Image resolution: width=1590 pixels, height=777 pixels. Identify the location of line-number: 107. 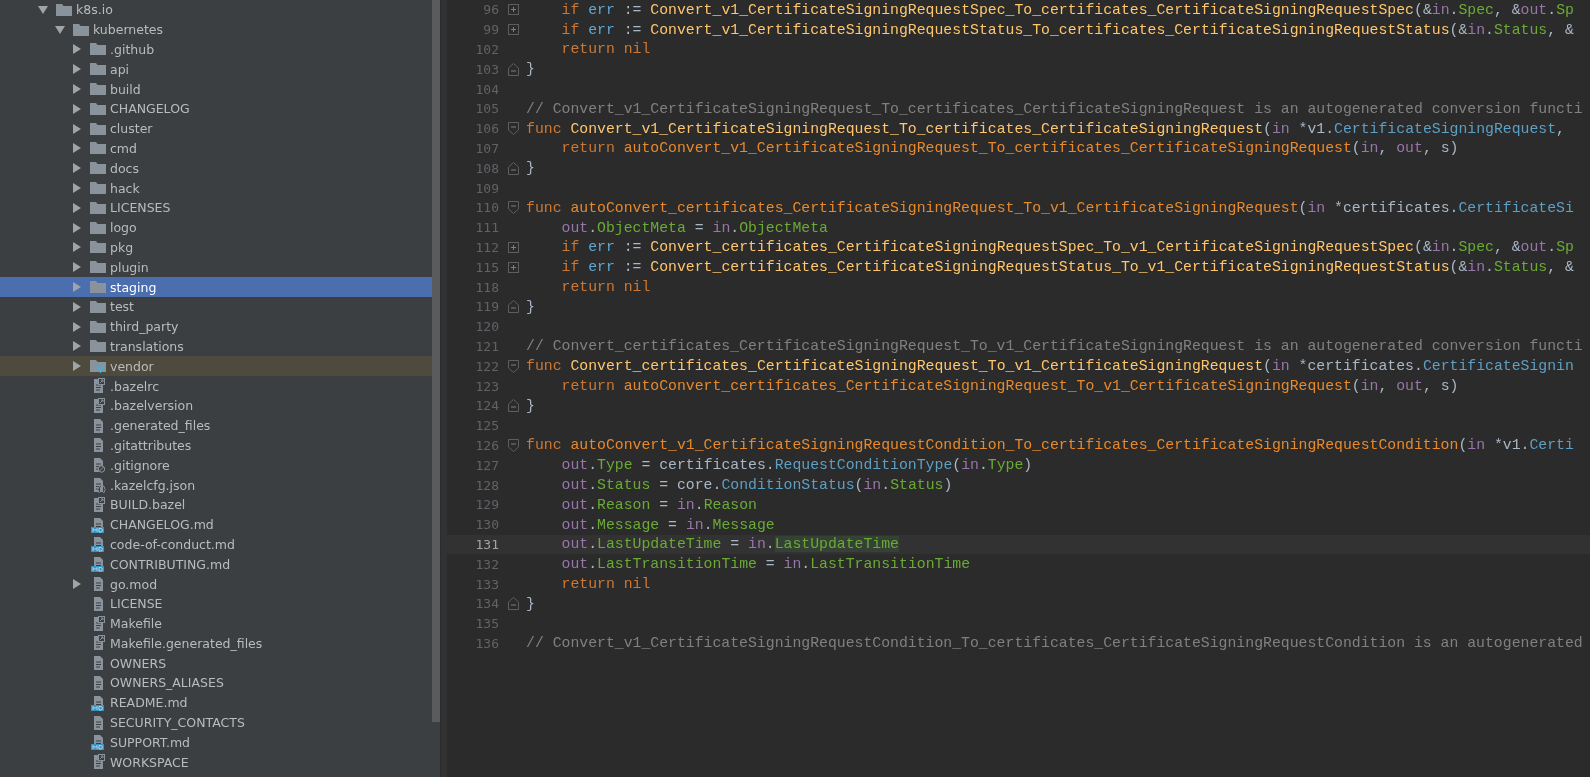
(487, 148).